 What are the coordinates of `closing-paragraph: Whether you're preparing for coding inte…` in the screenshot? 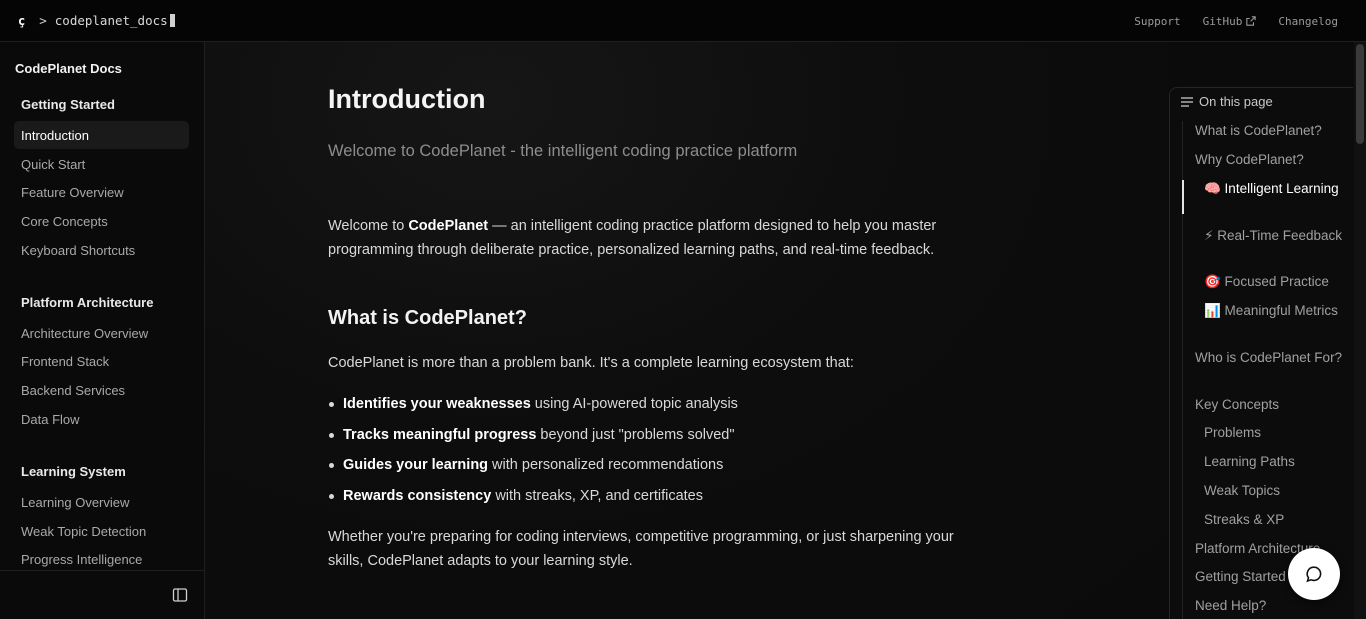 It's located at (641, 549).